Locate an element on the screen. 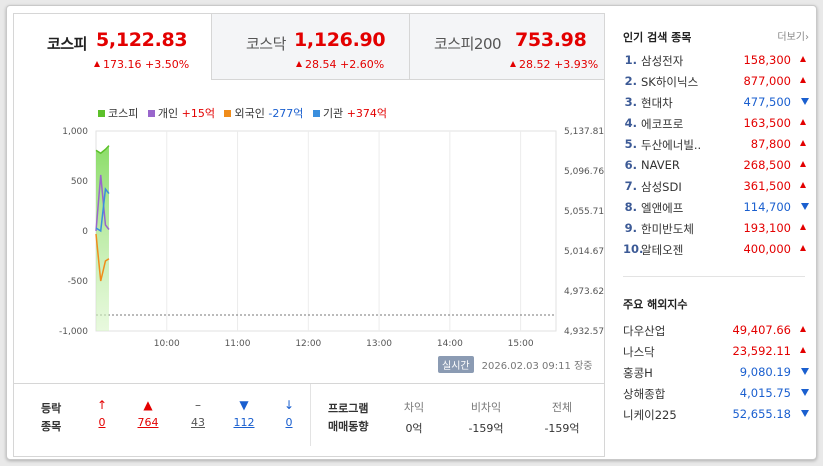  index-value: 9,080.19 is located at coordinates (765, 372).